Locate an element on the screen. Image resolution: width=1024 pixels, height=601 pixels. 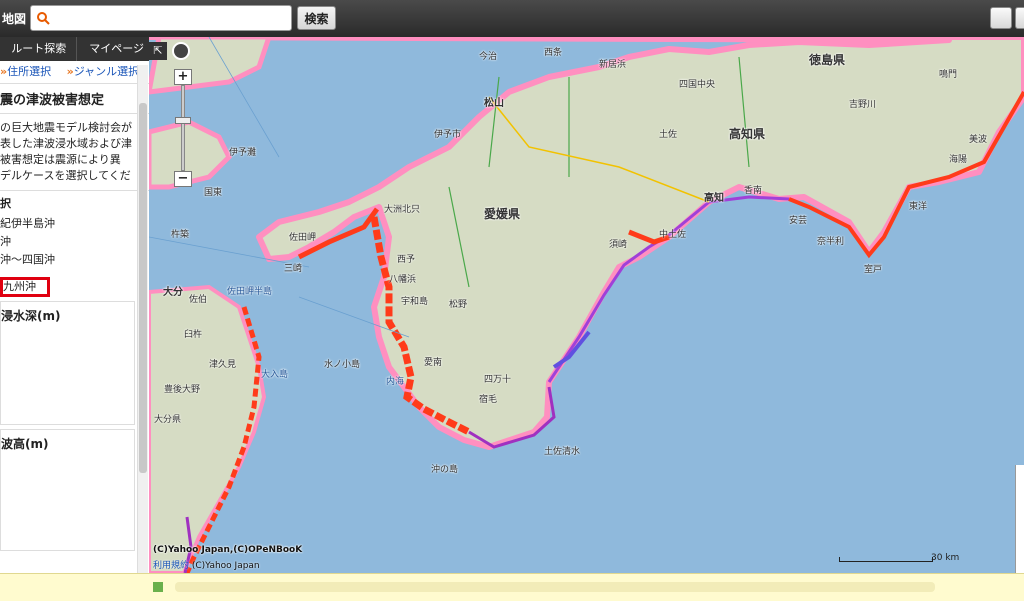
map-label-place: 津久見 is located at coordinates (223, 365).